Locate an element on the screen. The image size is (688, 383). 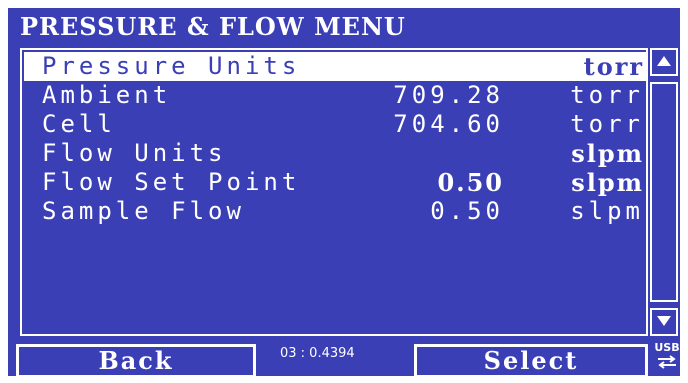
triangle-up-icon is located at coordinates (664, 61).